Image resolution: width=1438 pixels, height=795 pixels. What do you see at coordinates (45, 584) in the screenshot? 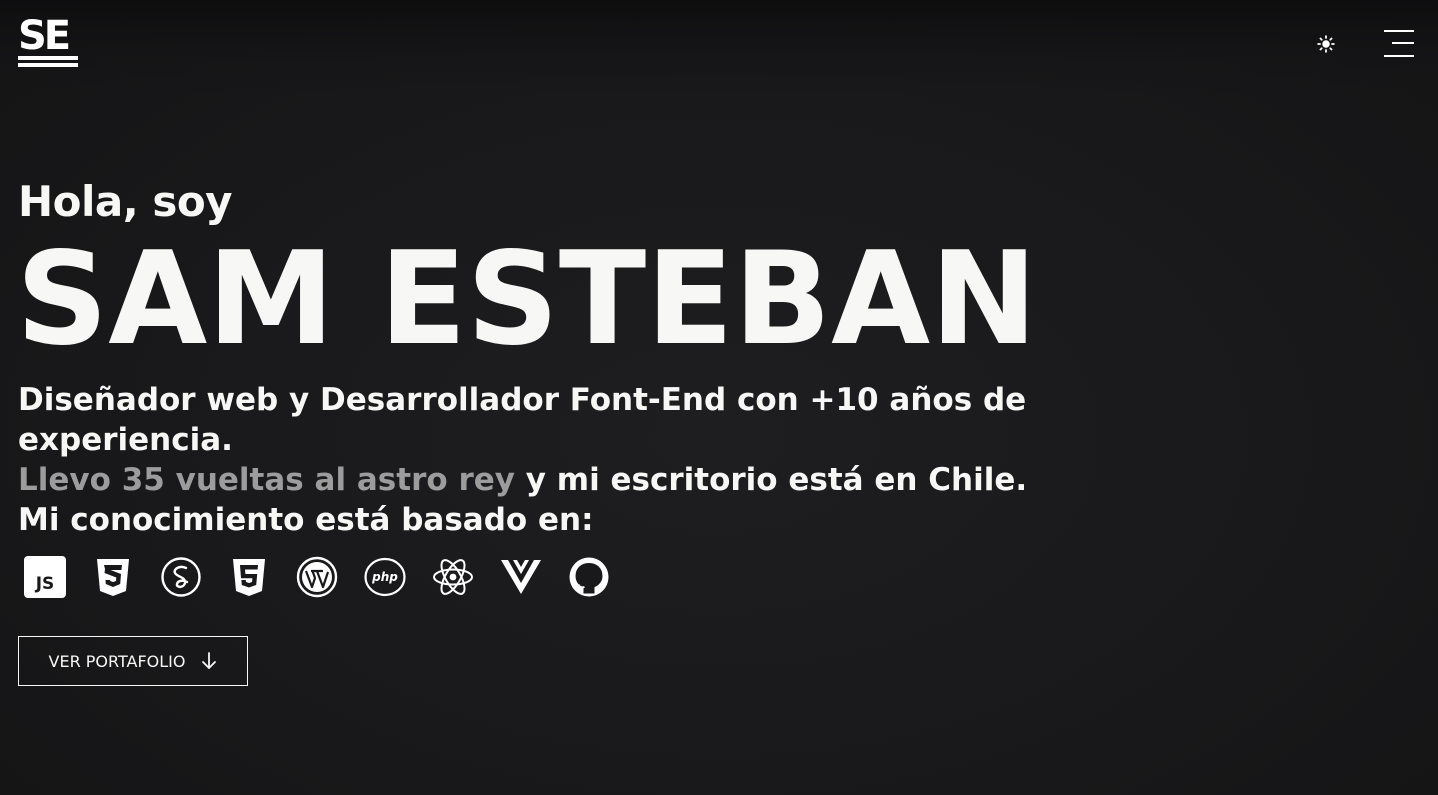
I see `javascript-label: JS` at bounding box center [45, 584].